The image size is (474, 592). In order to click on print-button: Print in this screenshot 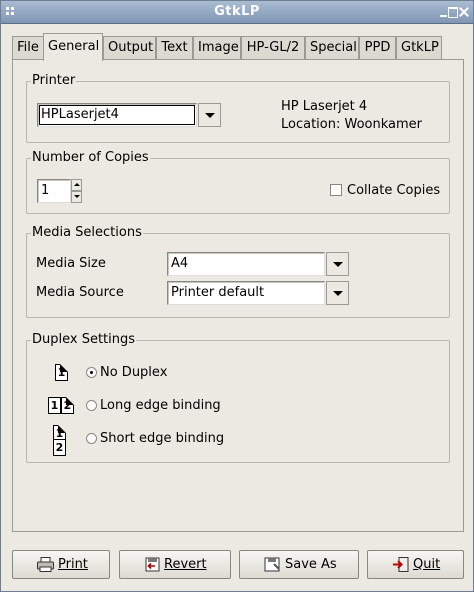, I will do `click(61, 564)`.